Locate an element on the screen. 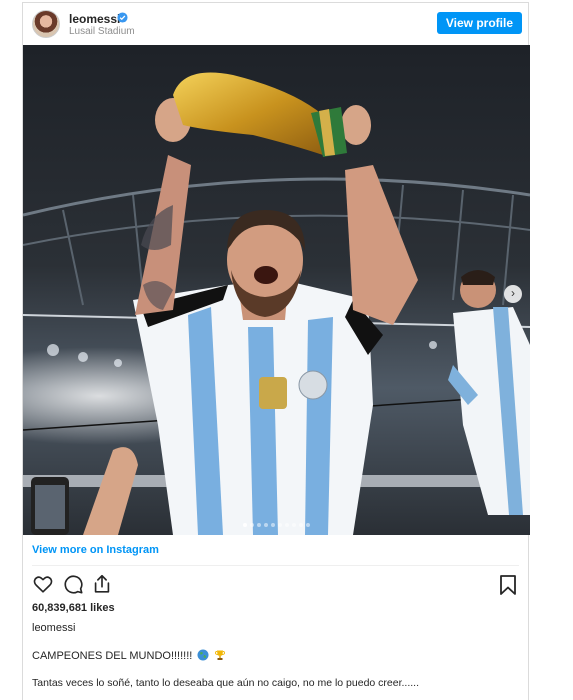  like-count: 60,839,681 likes is located at coordinates (73, 608).